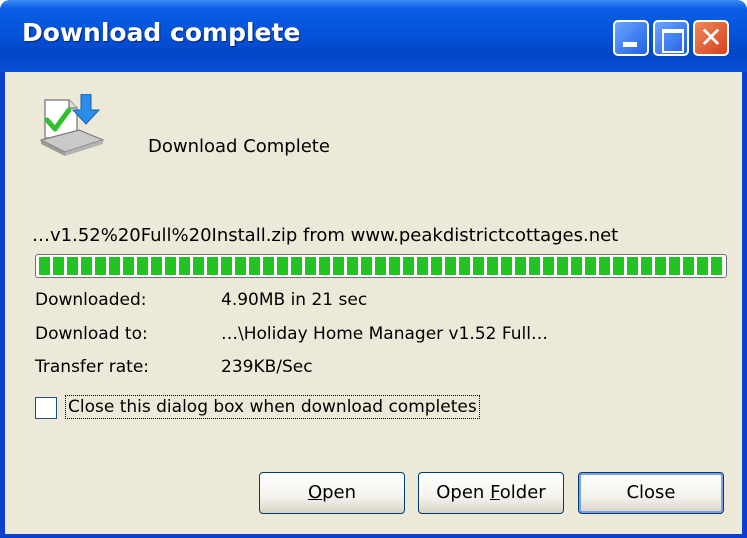 This screenshot has width=747, height=538. What do you see at coordinates (651, 493) in the screenshot?
I see `close-button: Close` at bounding box center [651, 493].